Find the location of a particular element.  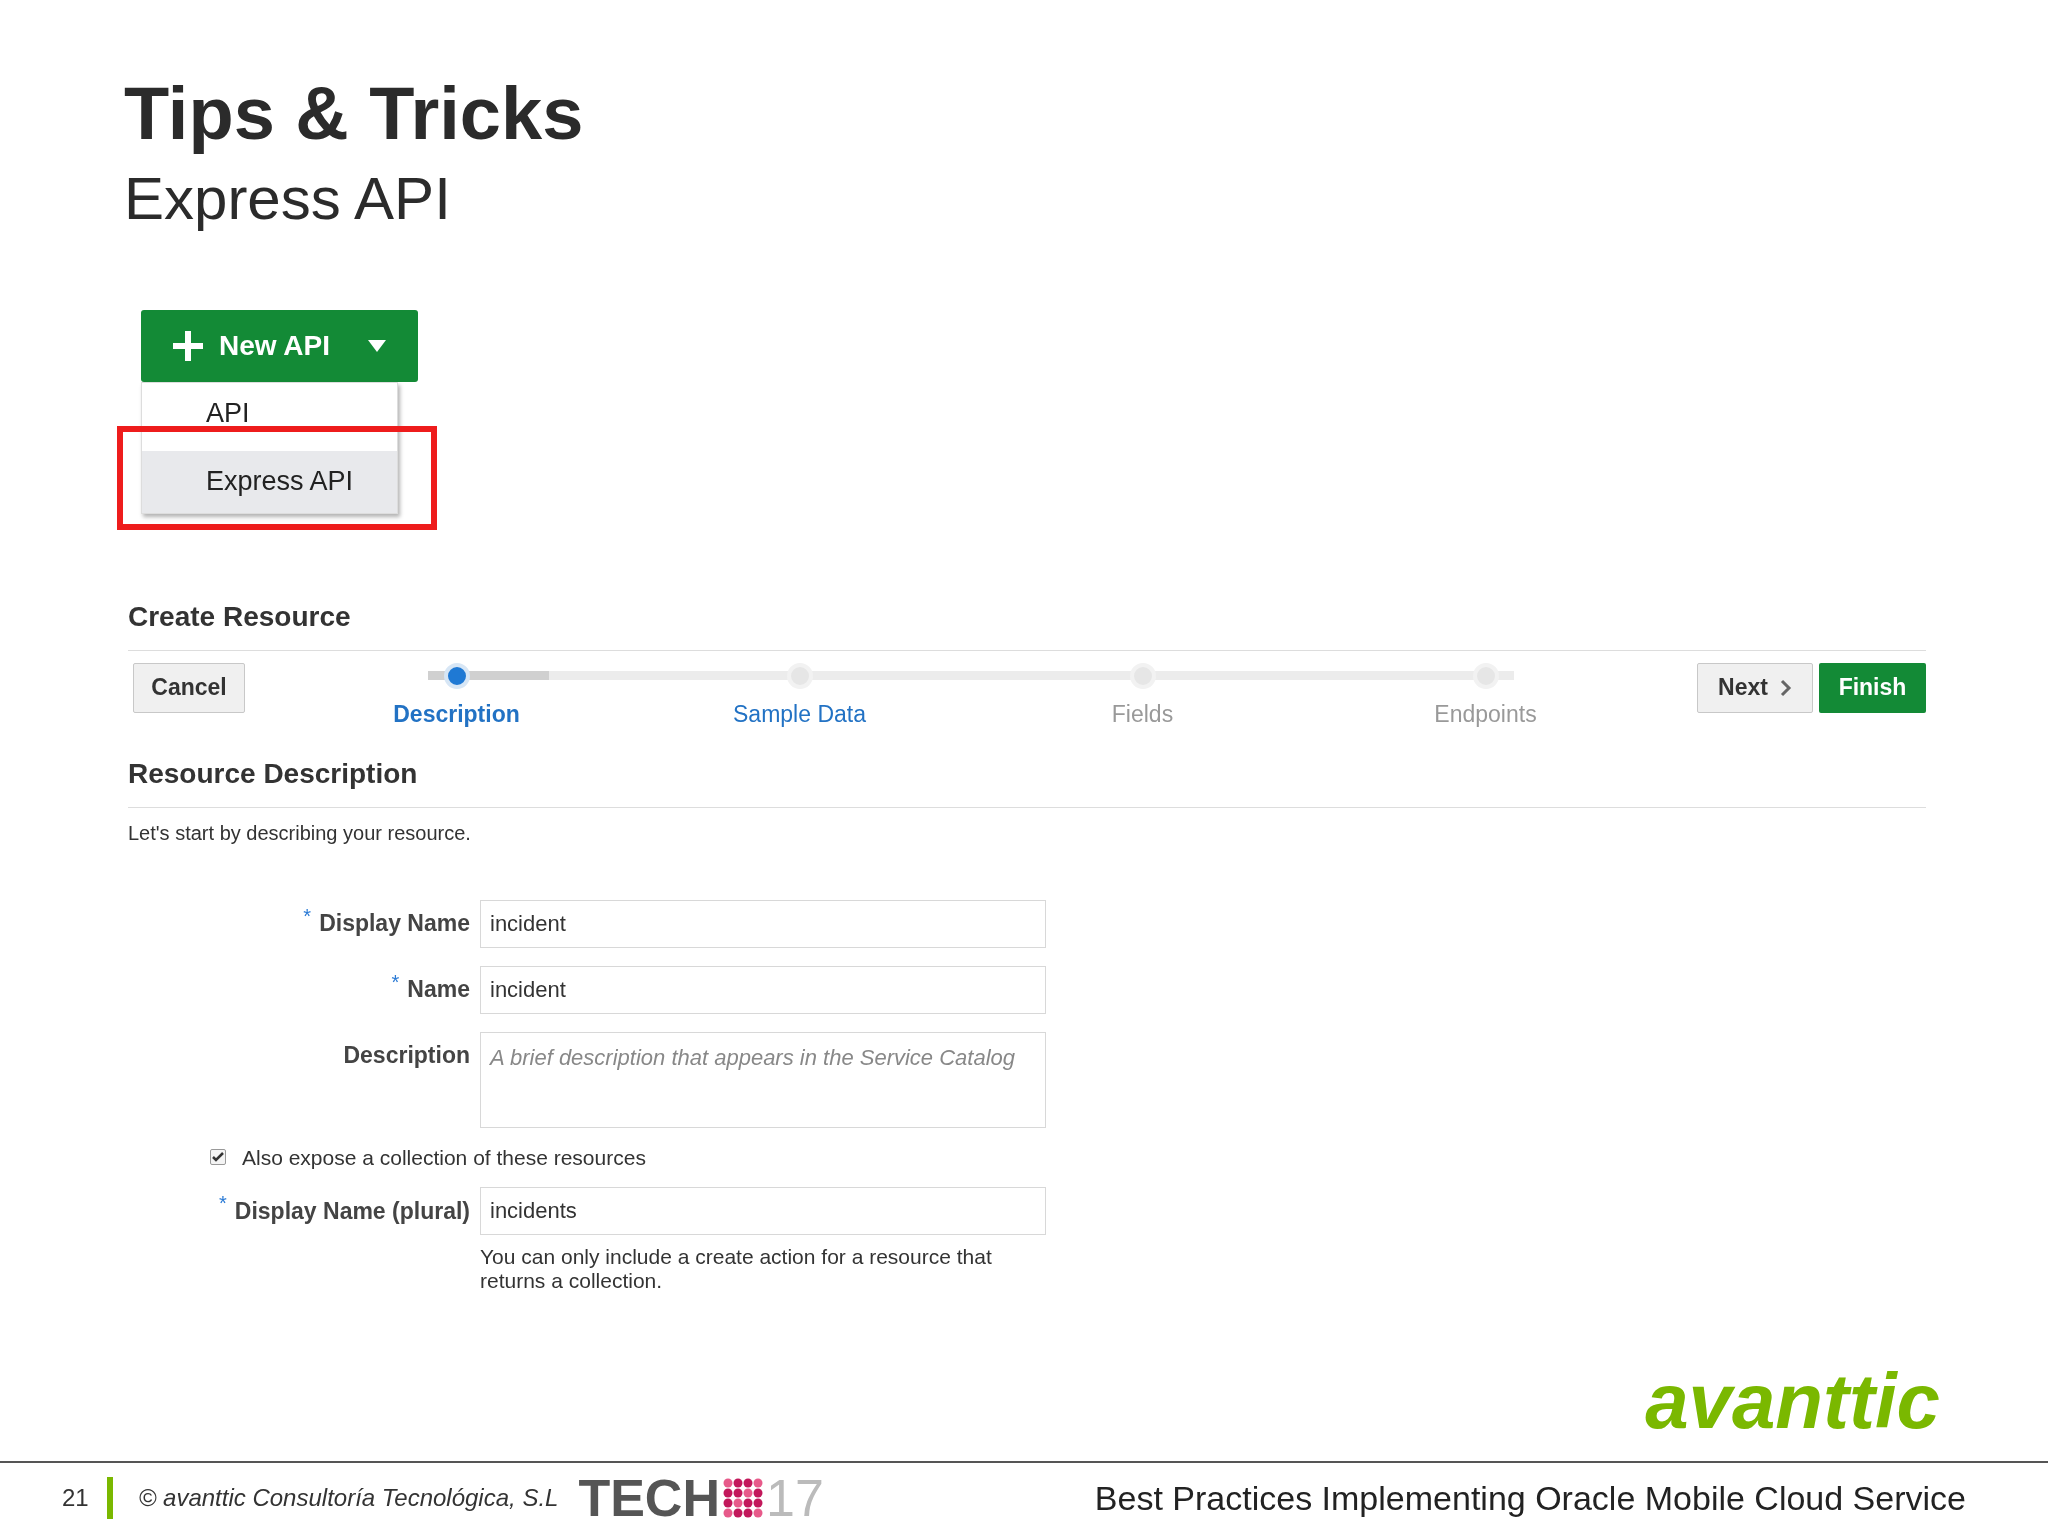

help-text: You can only include a create action for a resource that returns a collection. is located at coordinates (736, 1269).